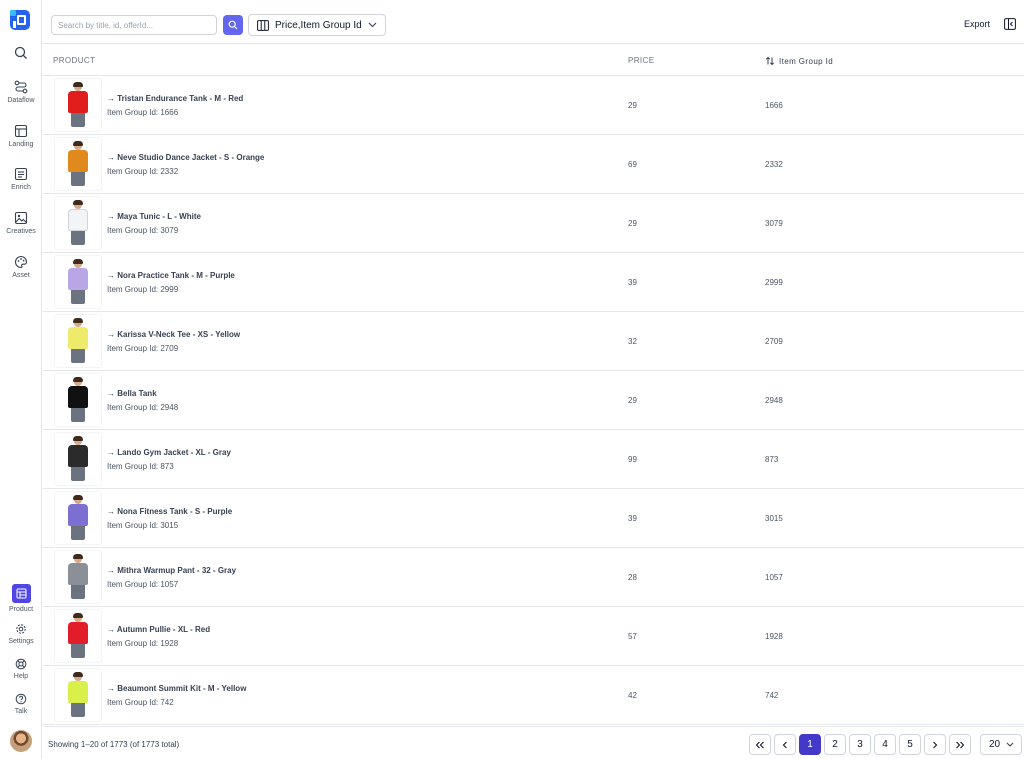 This screenshot has width=1024, height=759. Describe the element at coordinates (21, 223) in the screenshot. I see `nav-creatives: Creatives` at that location.